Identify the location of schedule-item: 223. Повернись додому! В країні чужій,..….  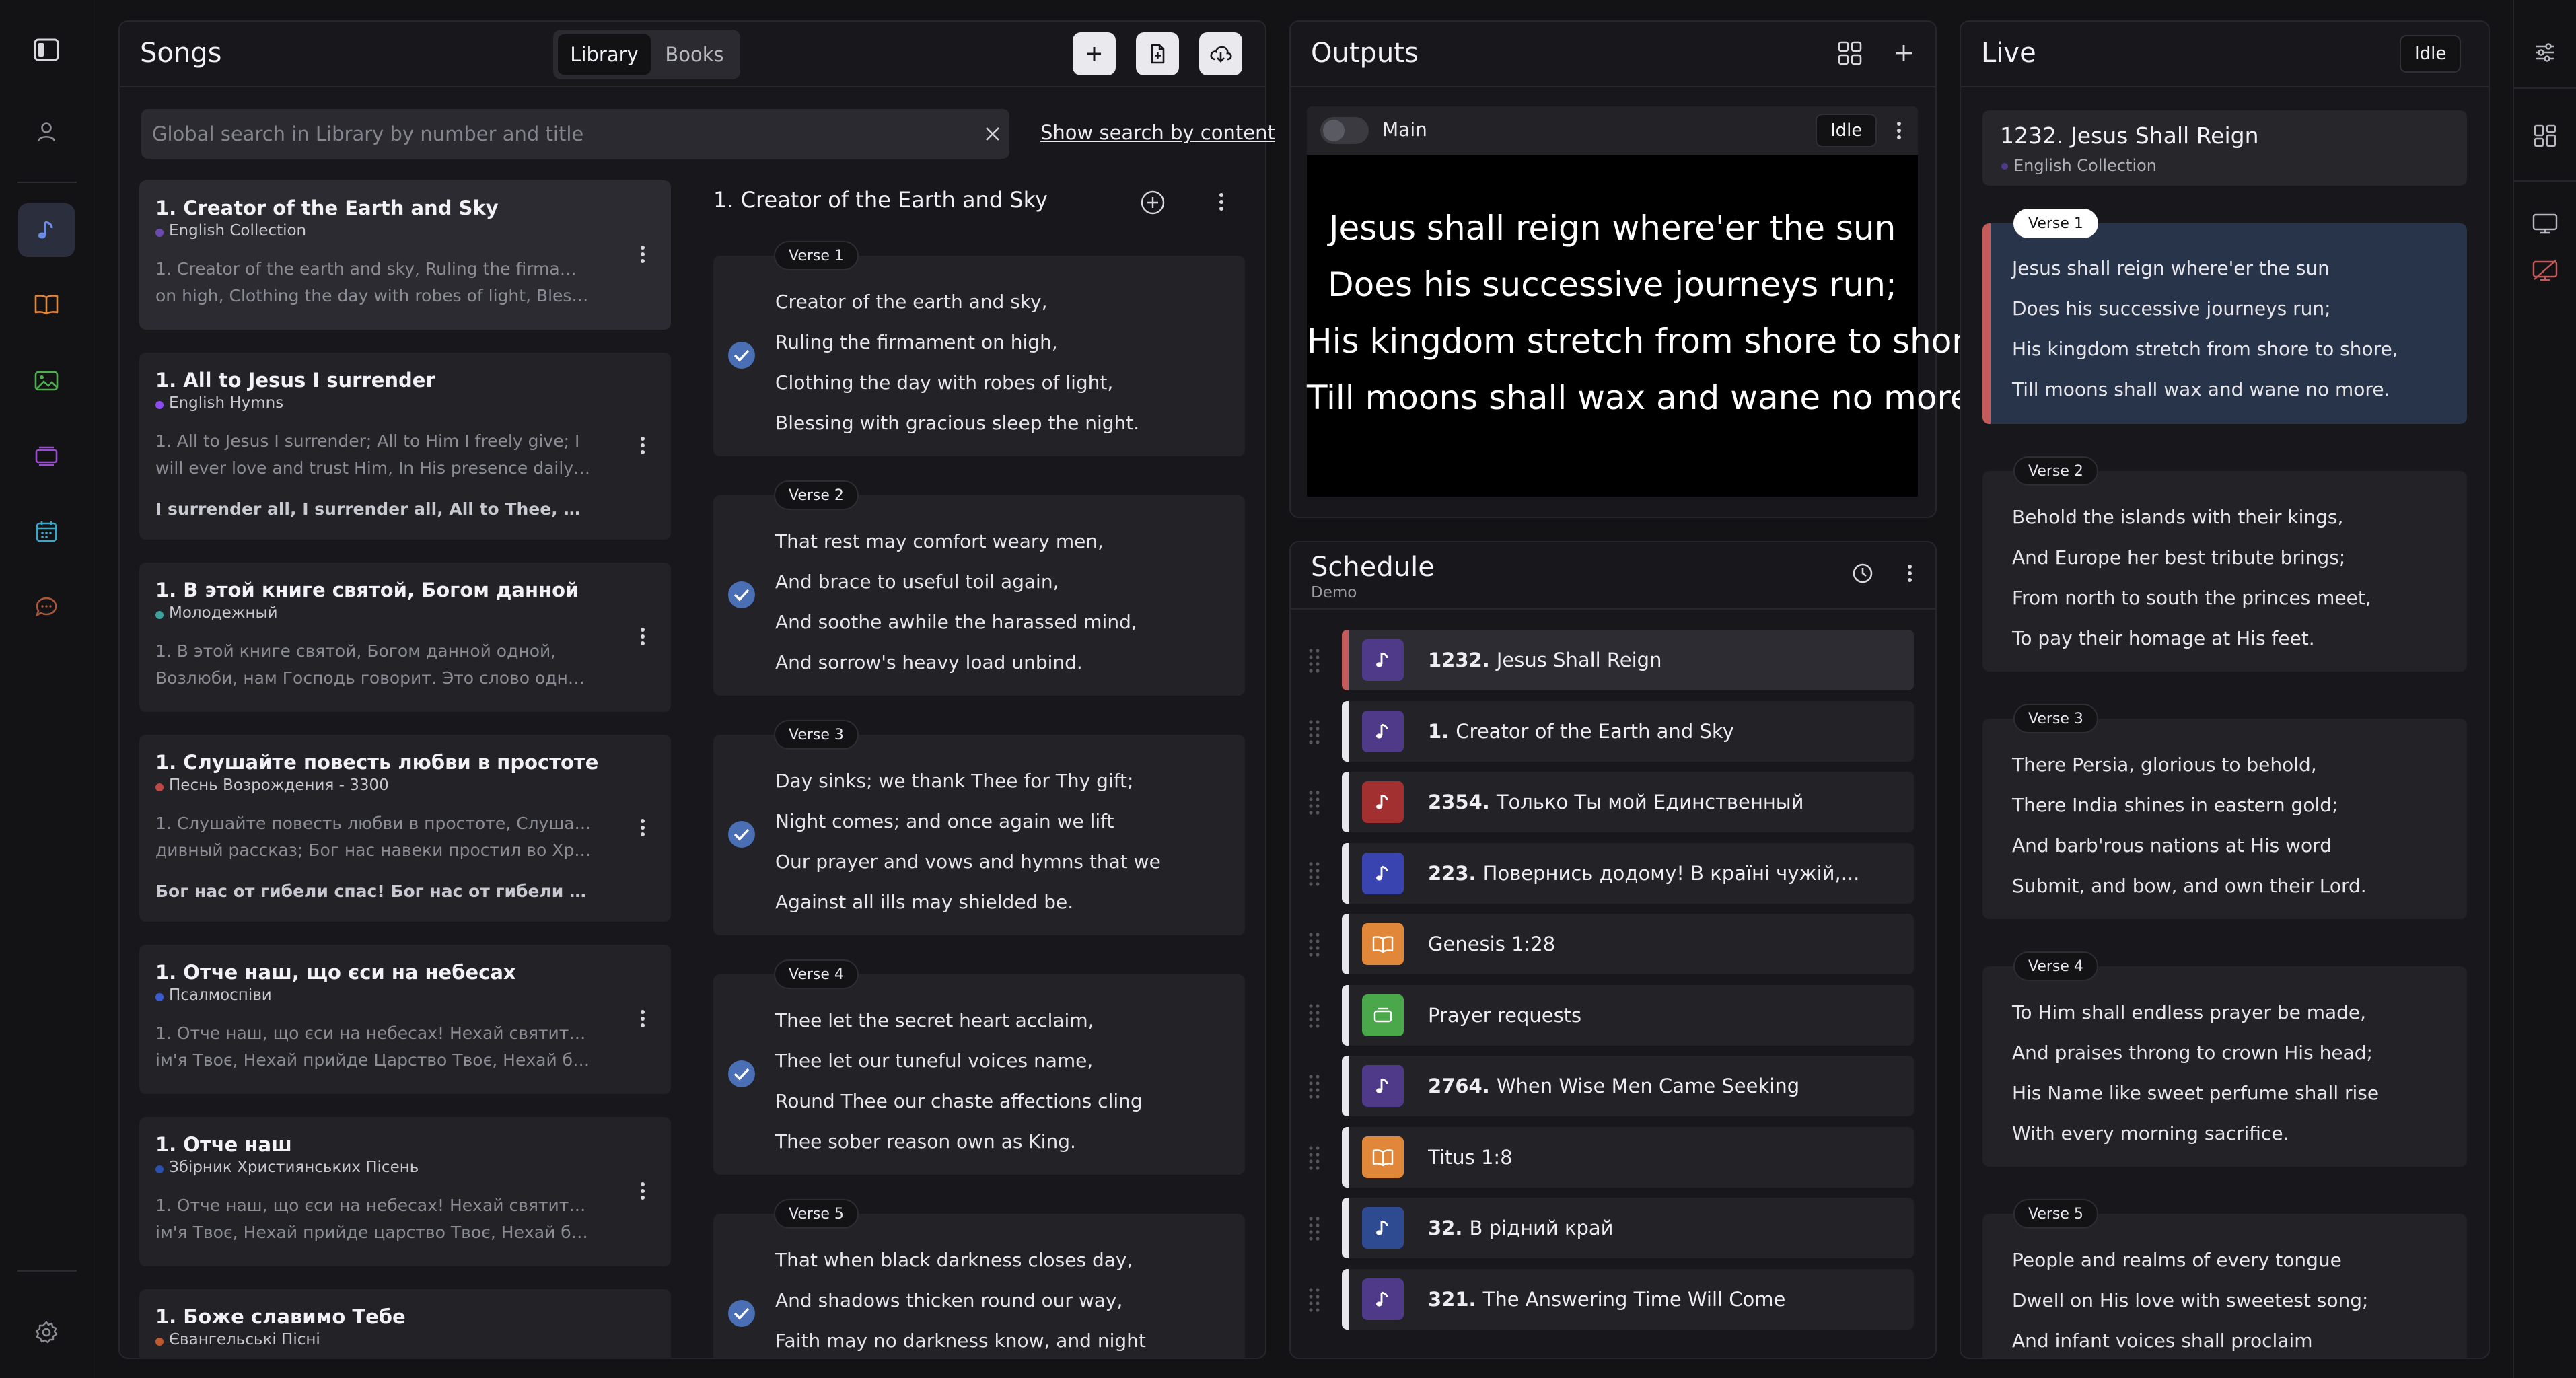
(1628, 873).